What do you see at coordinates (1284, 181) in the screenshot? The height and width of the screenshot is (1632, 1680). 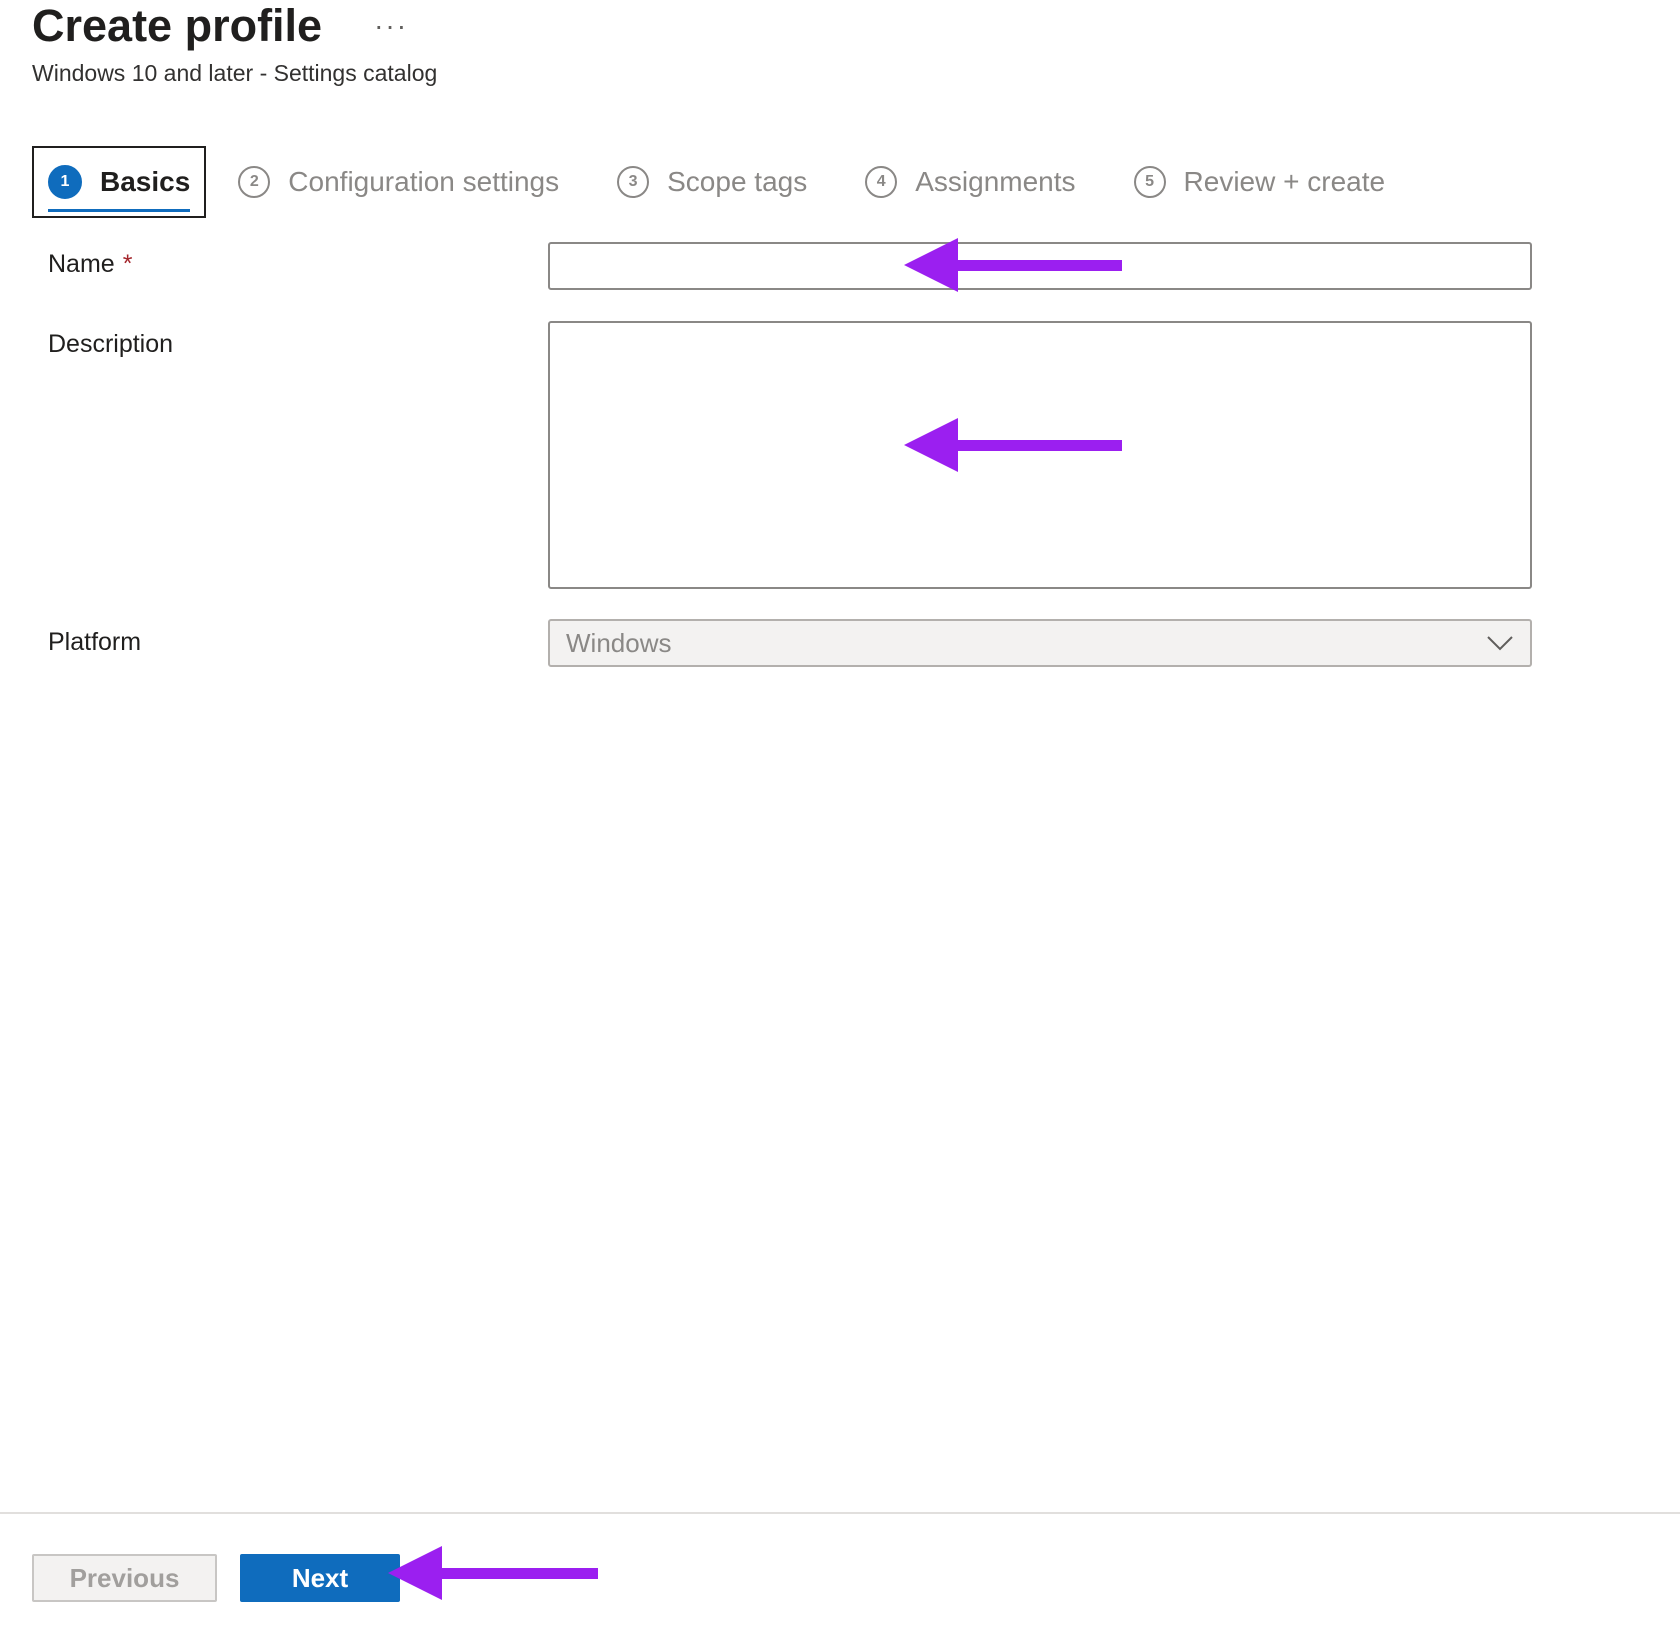 I see `step-label-review-create: Review + create` at bounding box center [1284, 181].